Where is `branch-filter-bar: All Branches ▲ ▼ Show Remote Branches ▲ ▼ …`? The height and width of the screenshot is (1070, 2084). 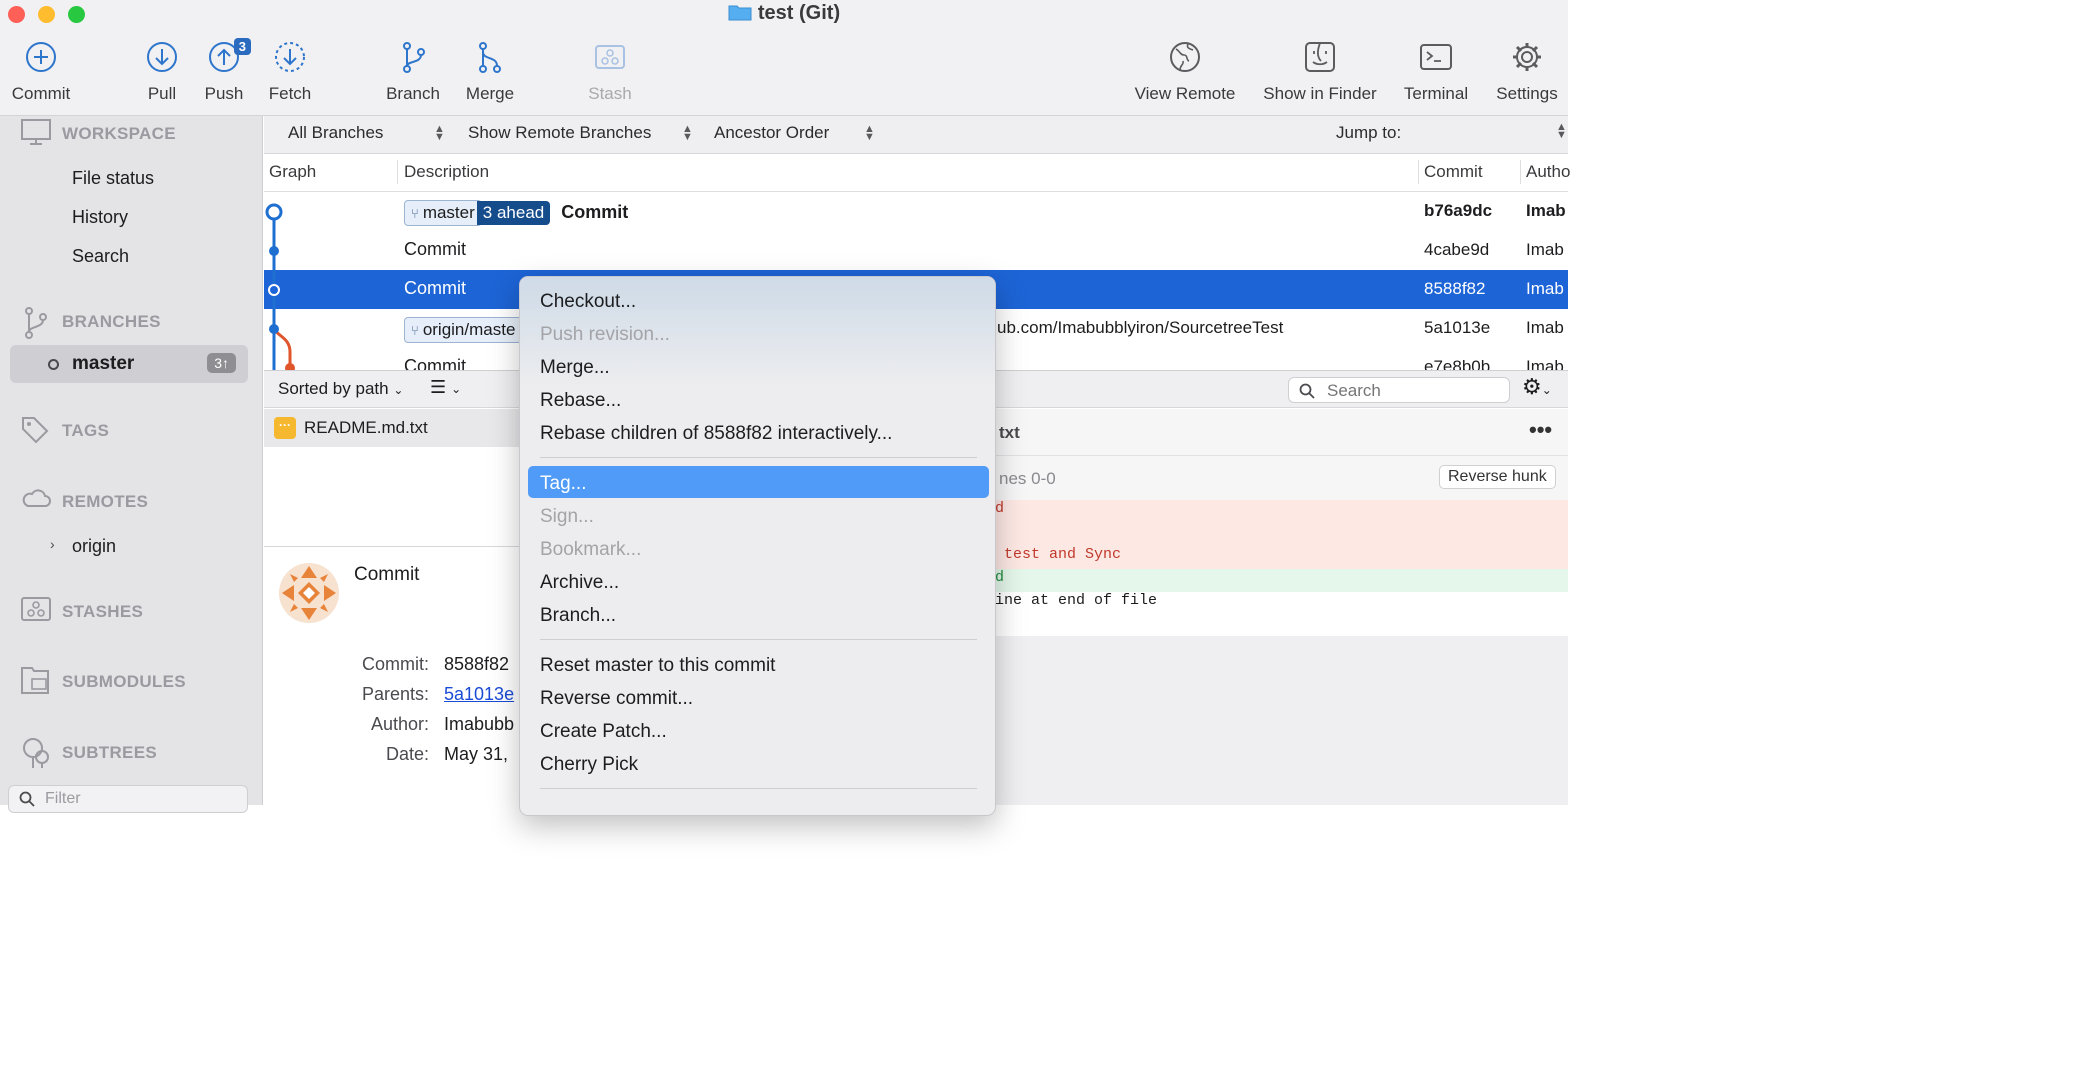 branch-filter-bar: All Branches ▲ ▼ Show Remote Branches ▲ ▼ … is located at coordinates (916, 135).